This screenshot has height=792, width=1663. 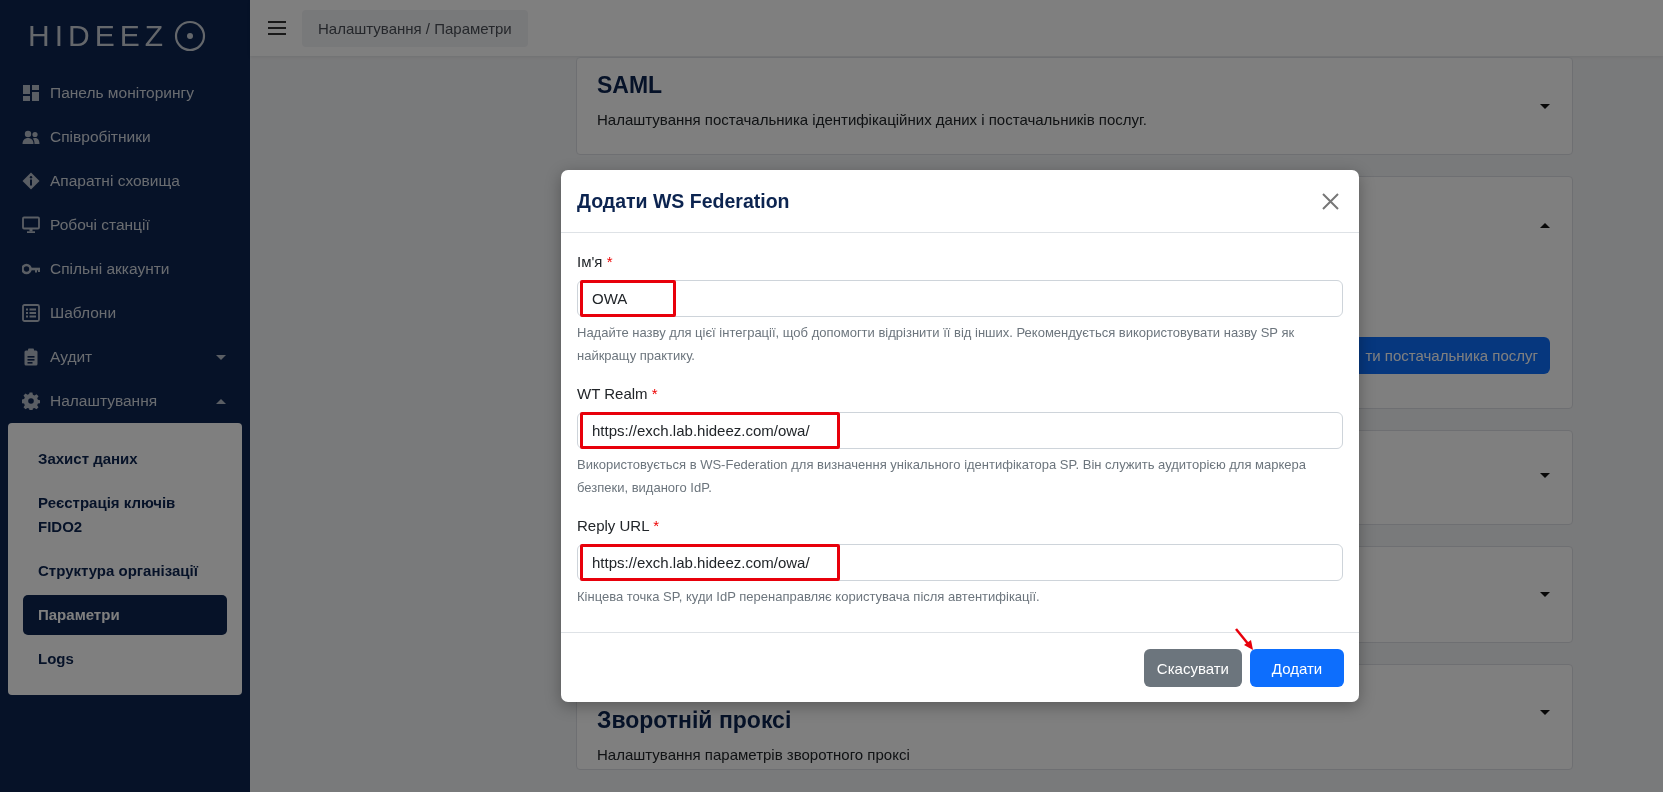 What do you see at coordinates (415, 28) in the screenshot?
I see `breadcrumb: Налаштування / Параметри` at bounding box center [415, 28].